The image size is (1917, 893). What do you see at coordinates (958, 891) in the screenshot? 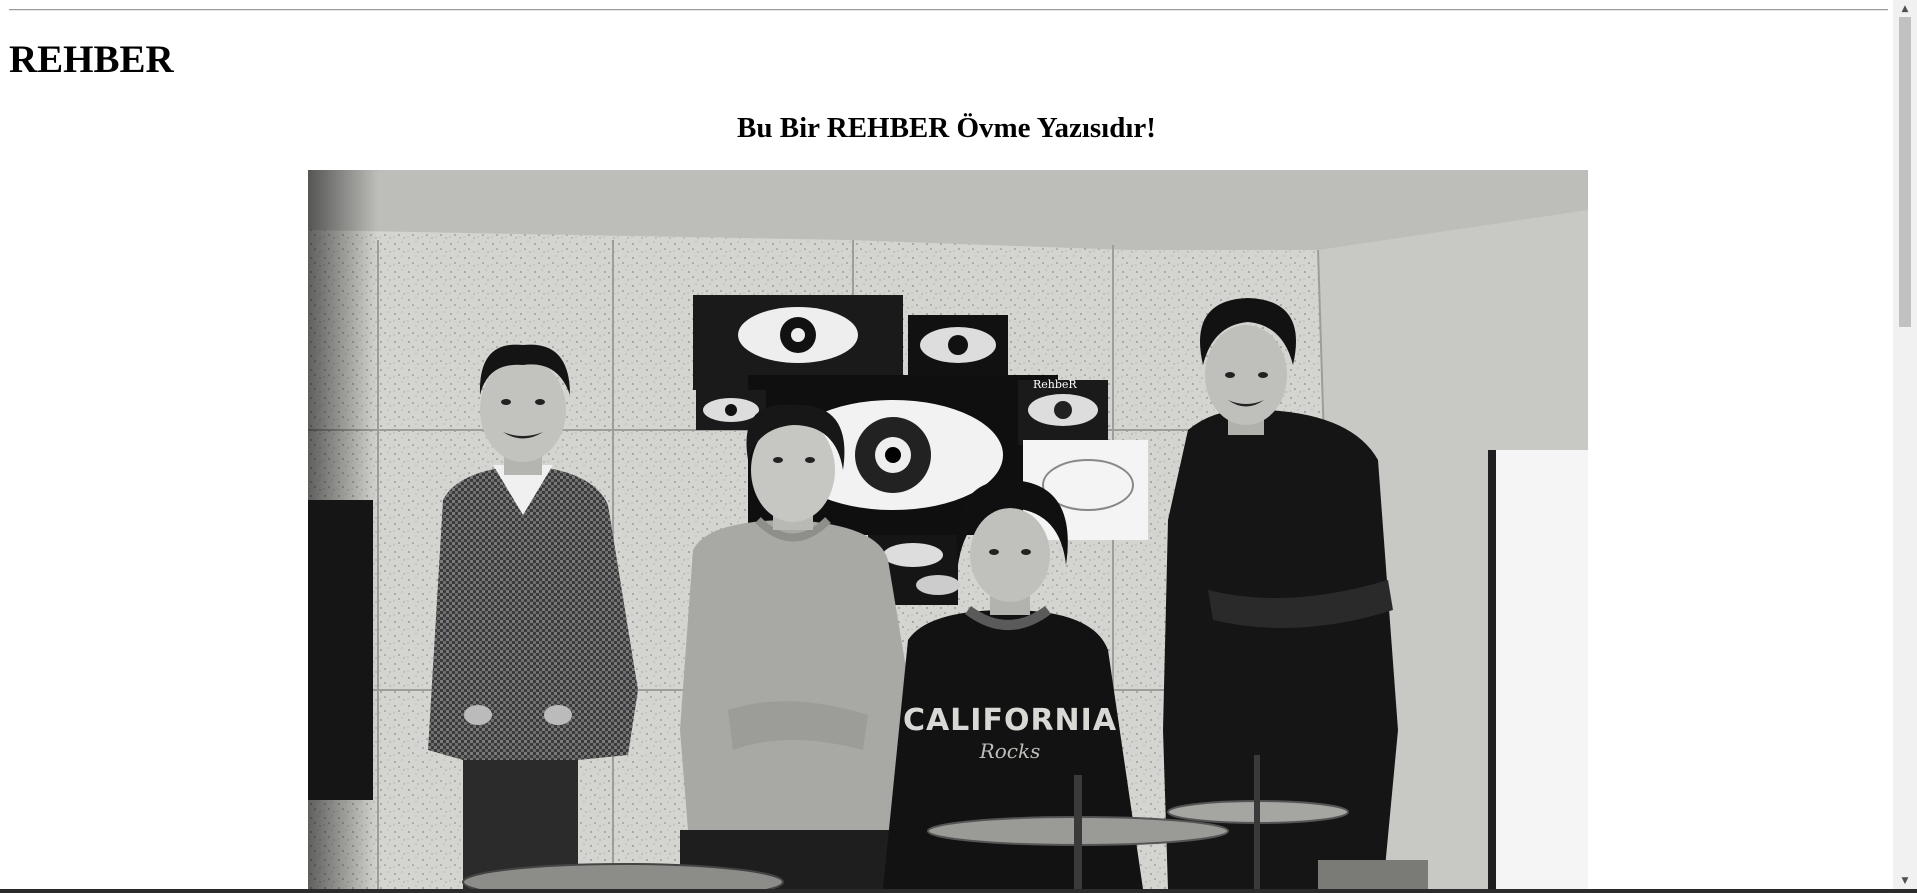
I see `window-bottom-edge` at bounding box center [958, 891].